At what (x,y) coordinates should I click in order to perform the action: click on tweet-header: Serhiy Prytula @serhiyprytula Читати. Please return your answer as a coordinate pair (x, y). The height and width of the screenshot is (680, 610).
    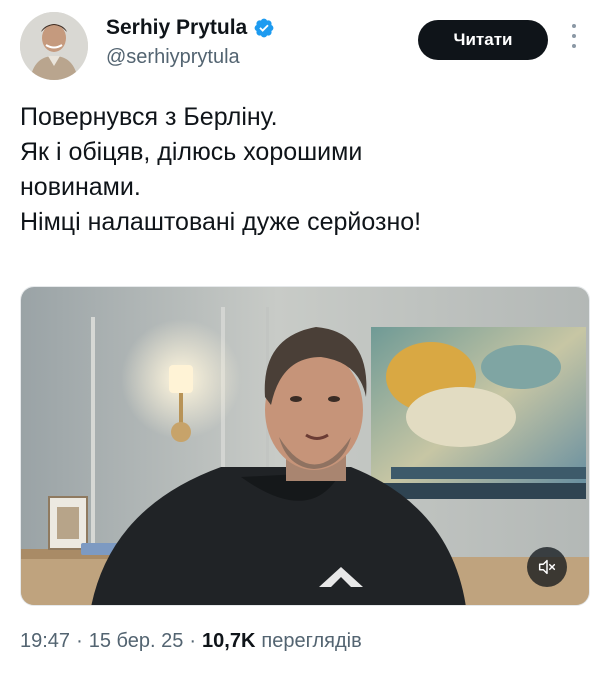
    Looking at the image, I should click on (305, 45).